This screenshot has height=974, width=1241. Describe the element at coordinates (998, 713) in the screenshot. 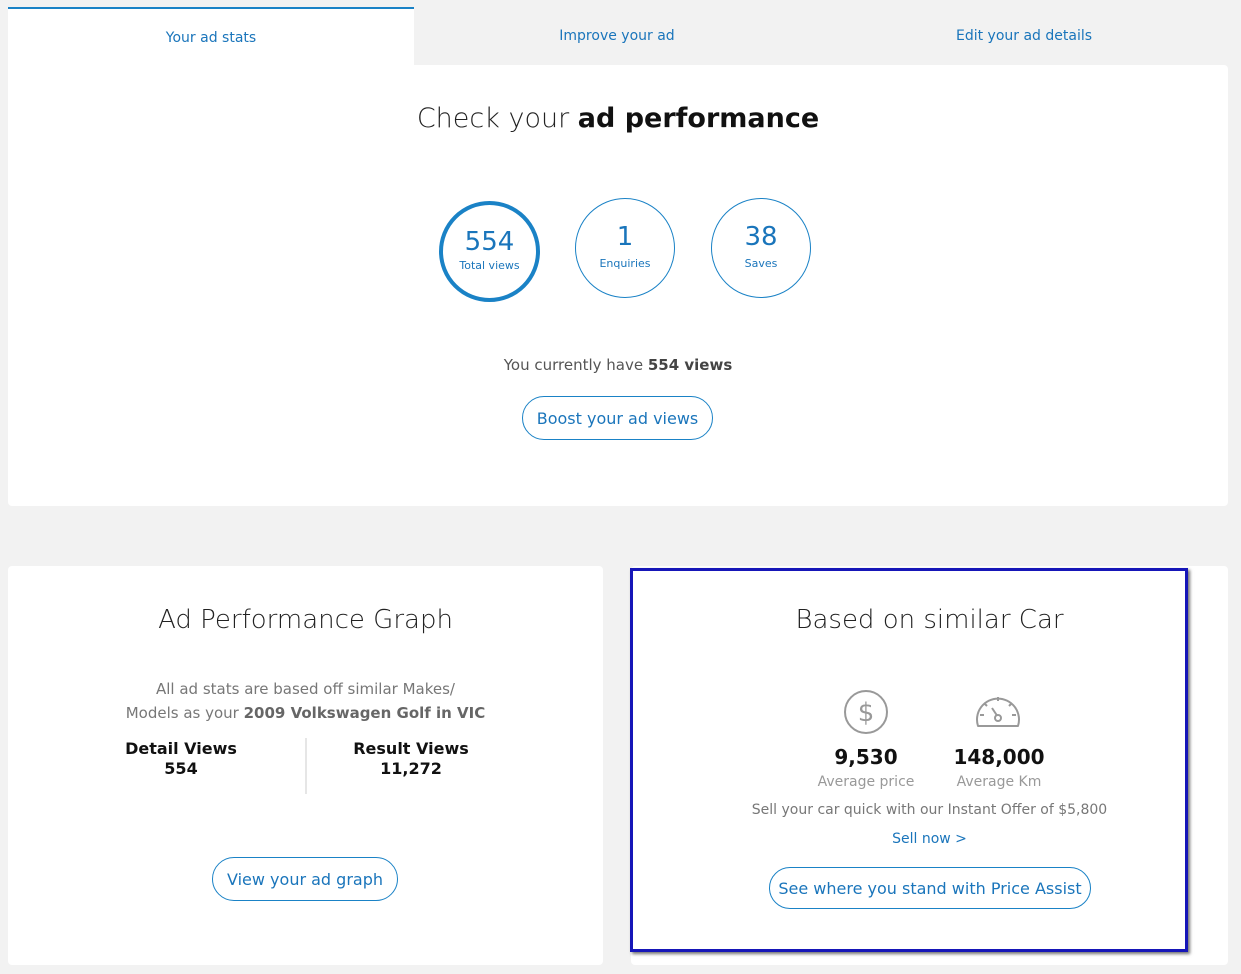

I see `gauge-icon` at that location.